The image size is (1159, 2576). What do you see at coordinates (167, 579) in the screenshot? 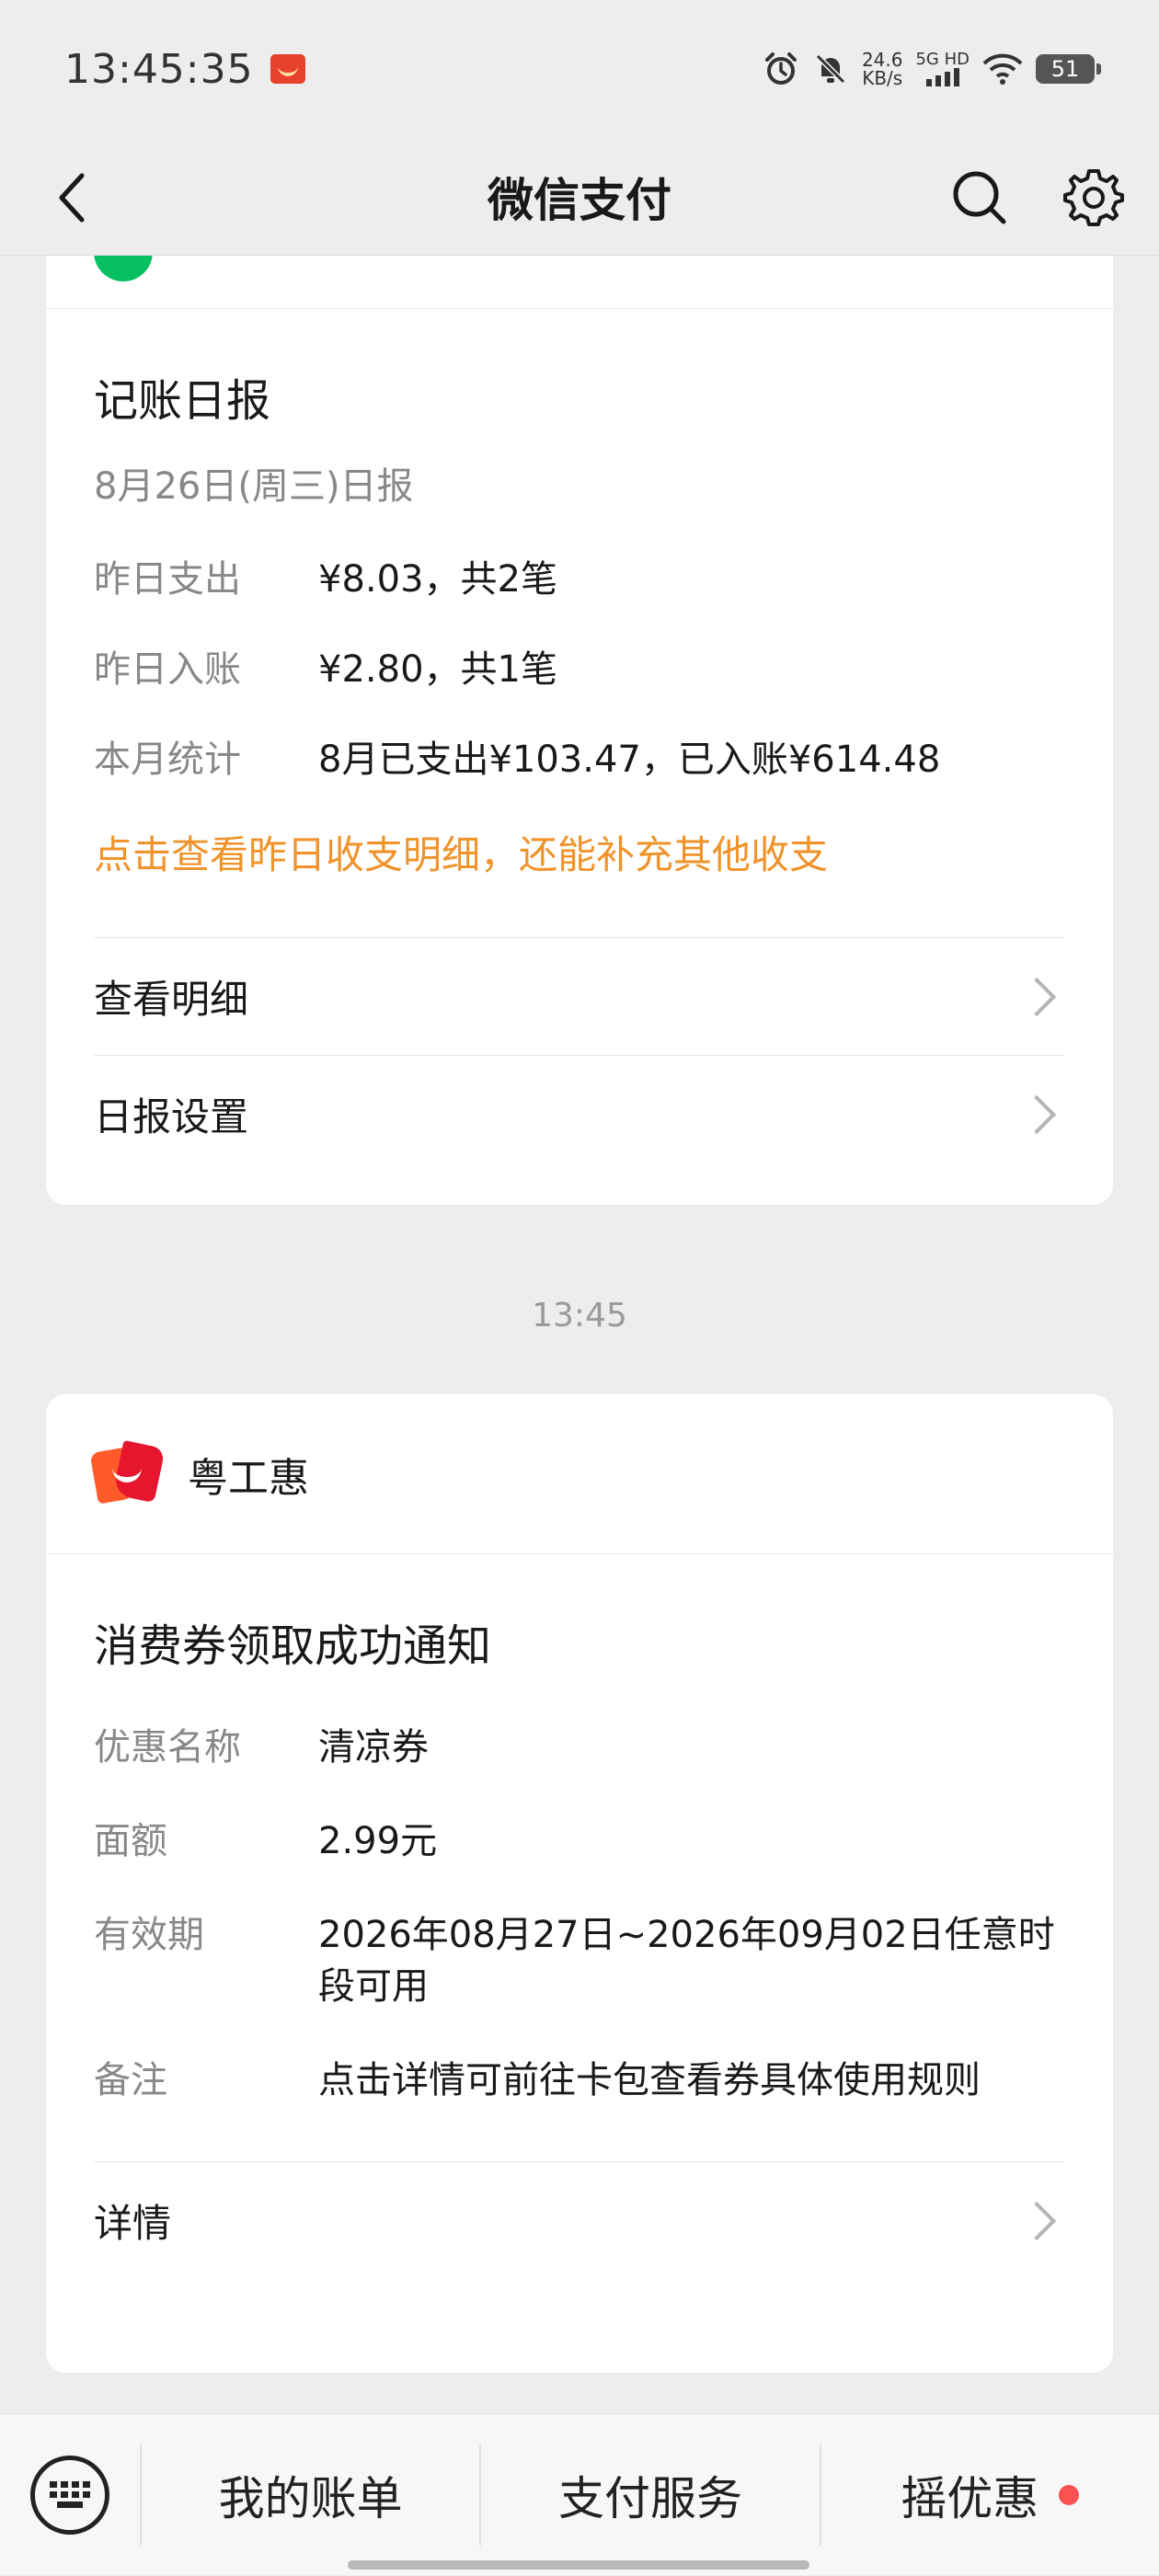
I see `info-label: 昨日支出` at bounding box center [167, 579].